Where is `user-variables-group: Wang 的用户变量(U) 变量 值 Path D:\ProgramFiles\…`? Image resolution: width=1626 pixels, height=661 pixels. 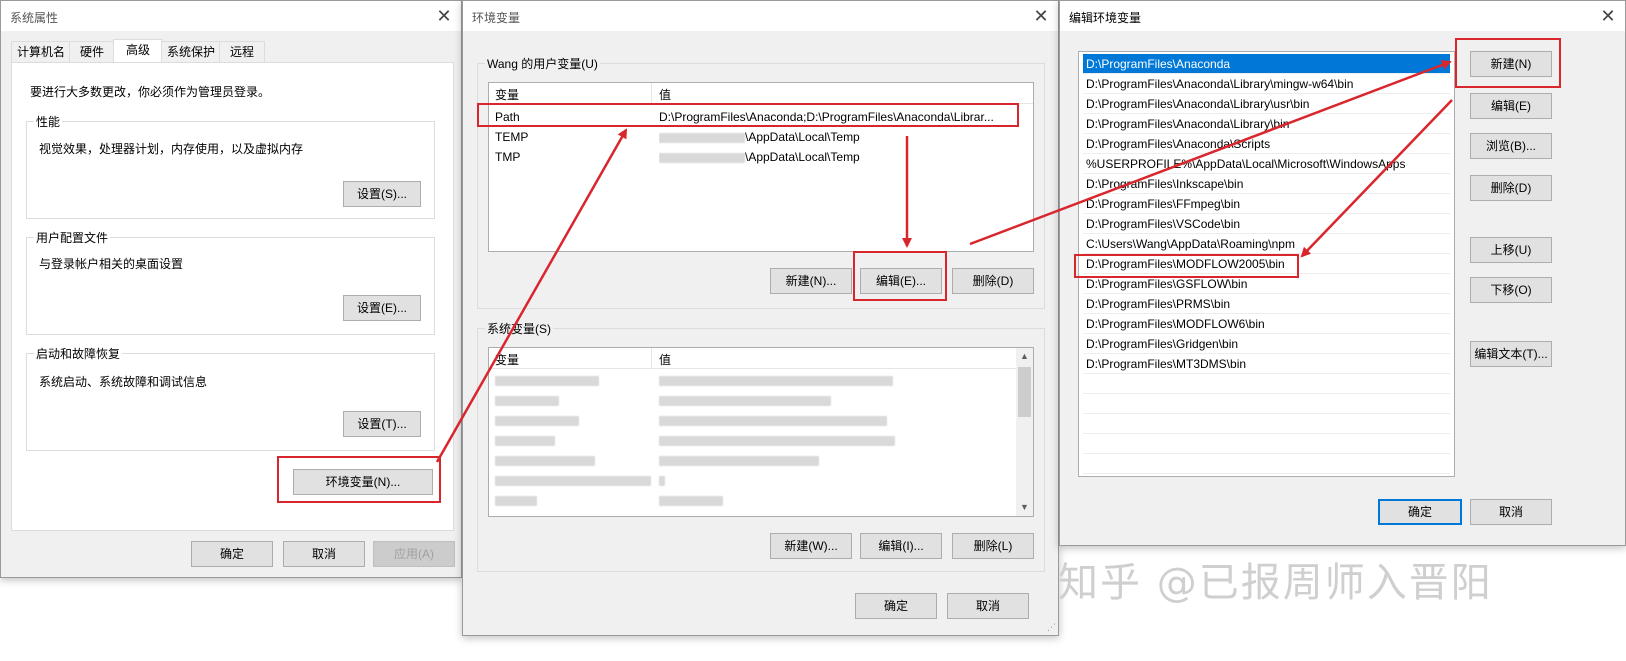
user-variables-group: Wang 的用户变量(U) 变量 值 Path D:\ProgramFiles\… is located at coordinates (761, 182).